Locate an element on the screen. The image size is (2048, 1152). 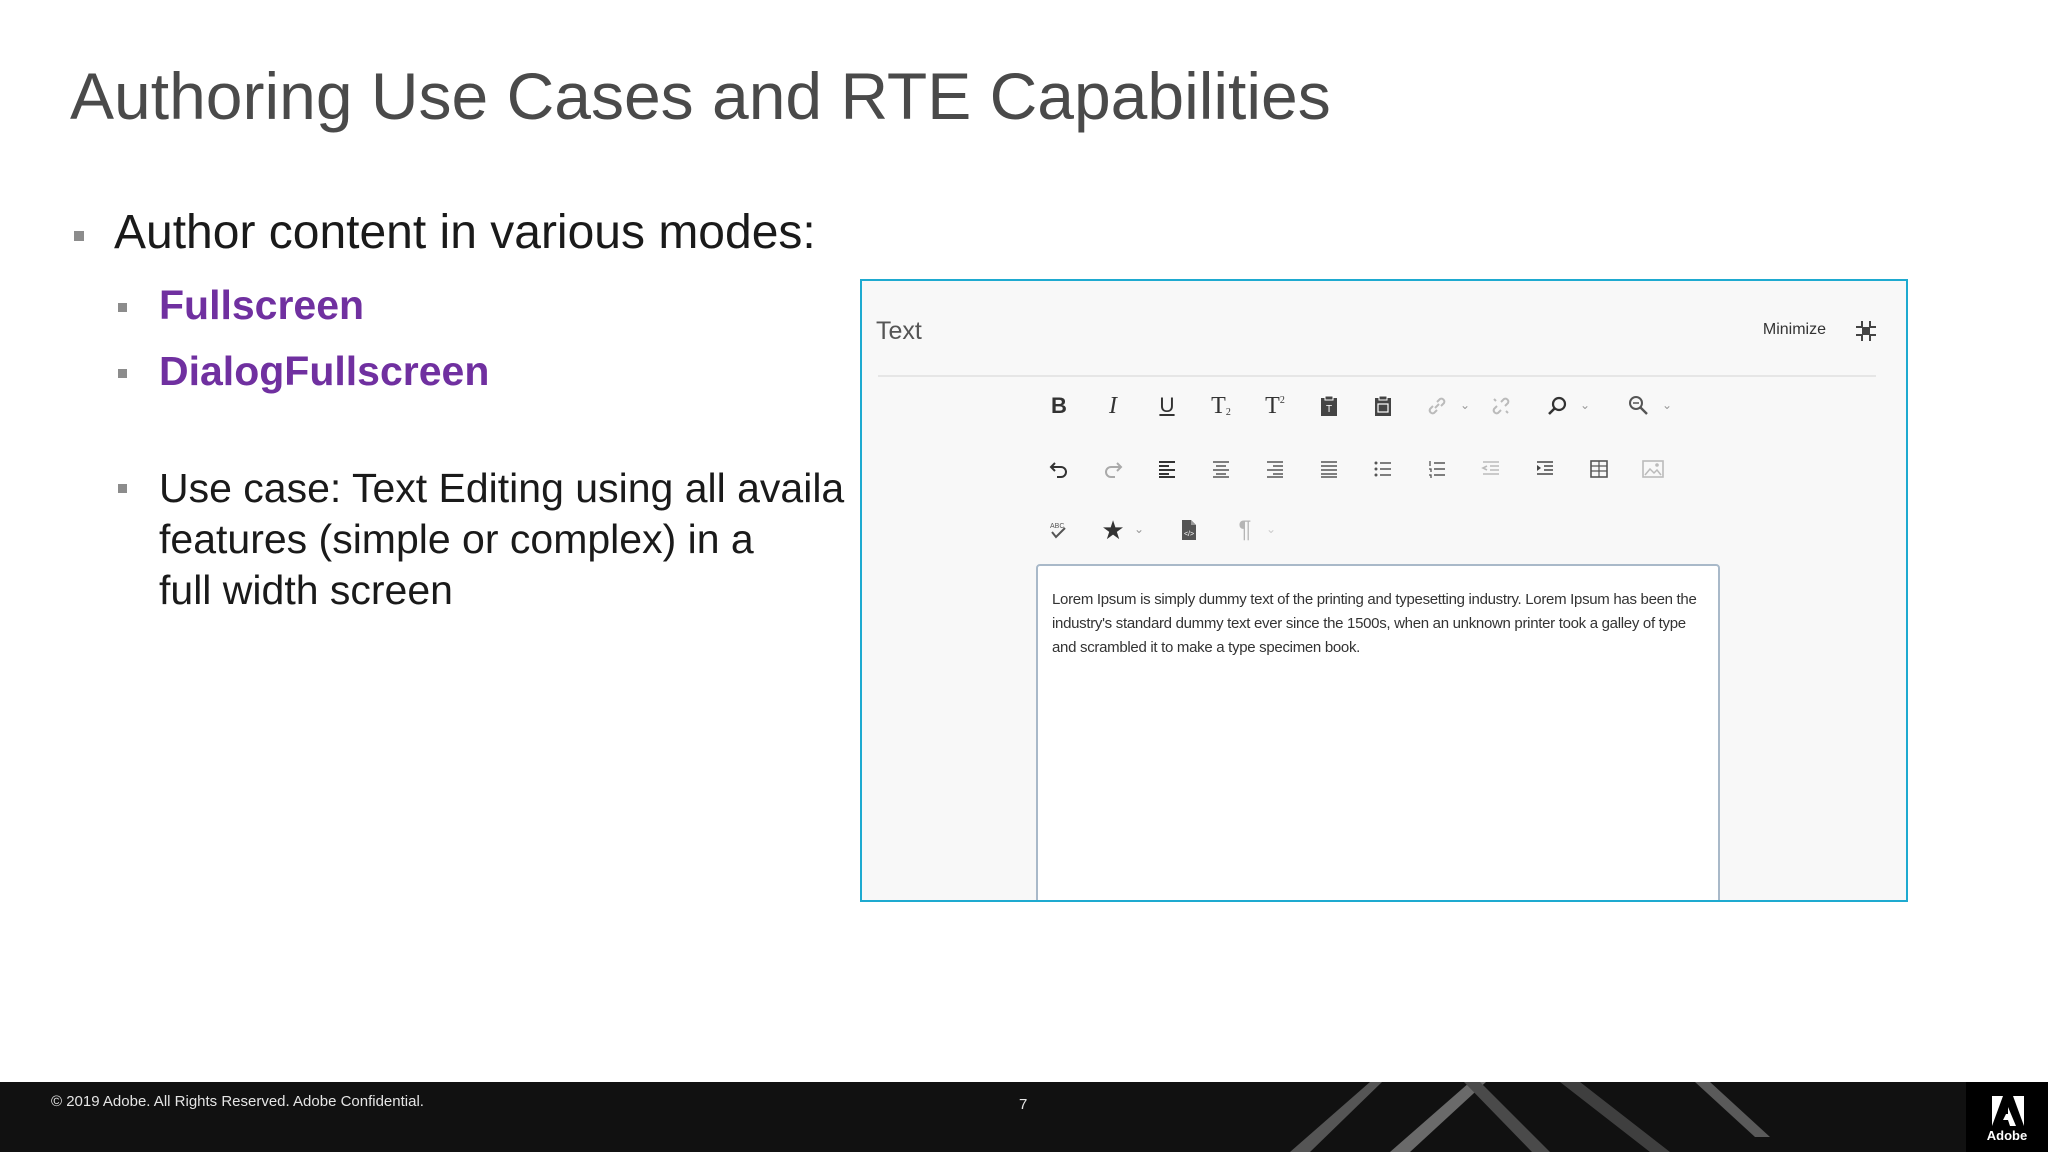
adobe-logo-text: Adobe is located at coordinates (2007, 1135).